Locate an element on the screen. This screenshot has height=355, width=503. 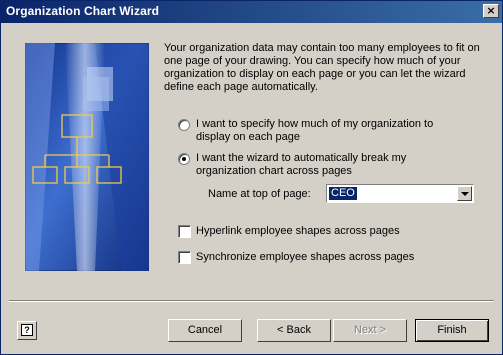
cancel-button: Cancel is located at coordinates (205, 330).